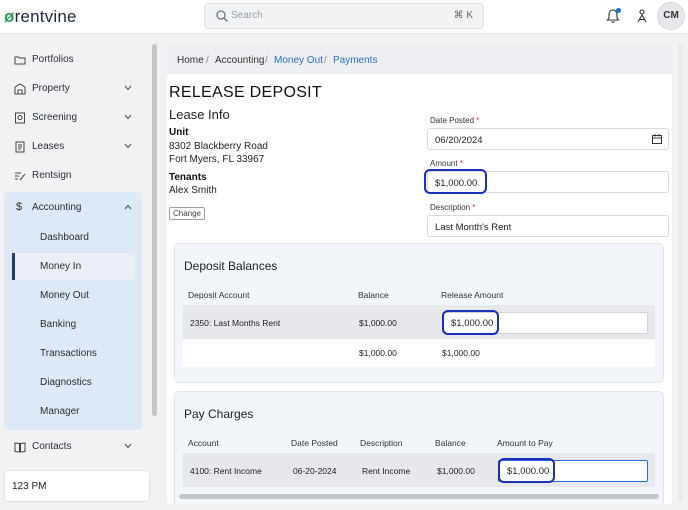 The image size is (688, 510). Describe the element at coordinates (463, 15) in the screenshot. I see `search-shortcut: ⌘ K` at that location.